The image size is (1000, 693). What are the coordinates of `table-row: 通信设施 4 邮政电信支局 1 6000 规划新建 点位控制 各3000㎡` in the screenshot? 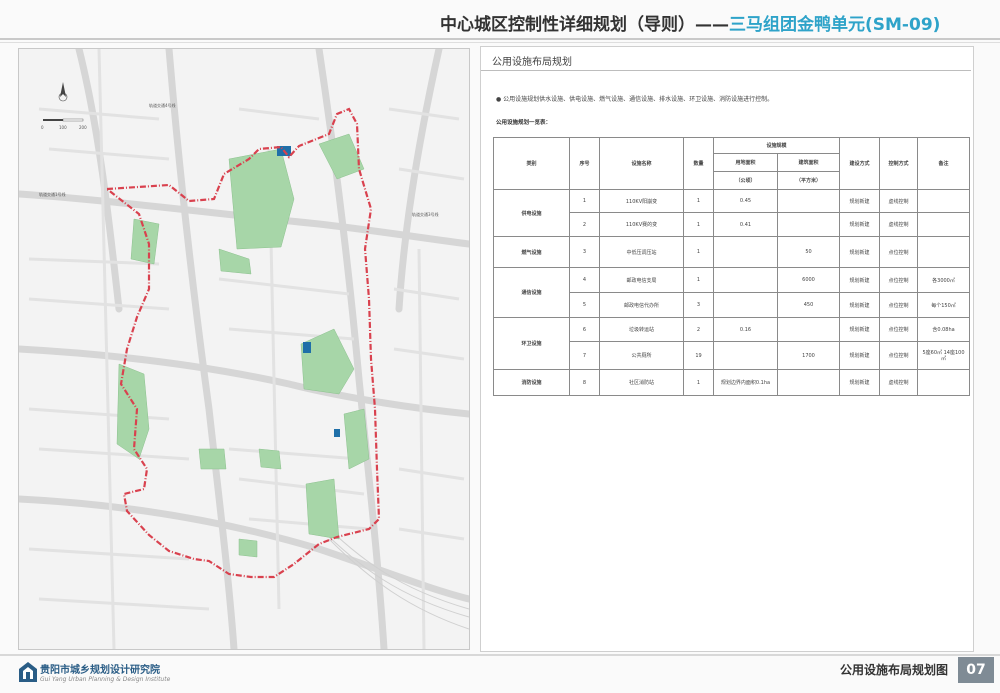 It's located at (732, 292).